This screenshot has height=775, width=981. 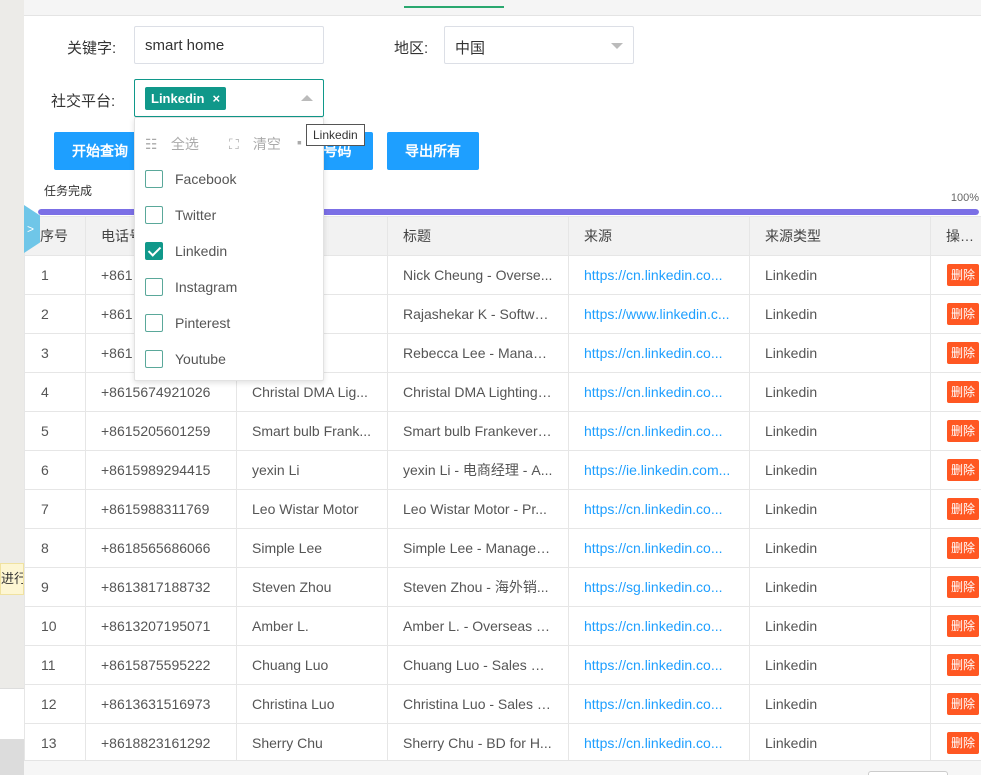 I want to click on select-all-action: ☷ 全选, so click(x=172, y=144).